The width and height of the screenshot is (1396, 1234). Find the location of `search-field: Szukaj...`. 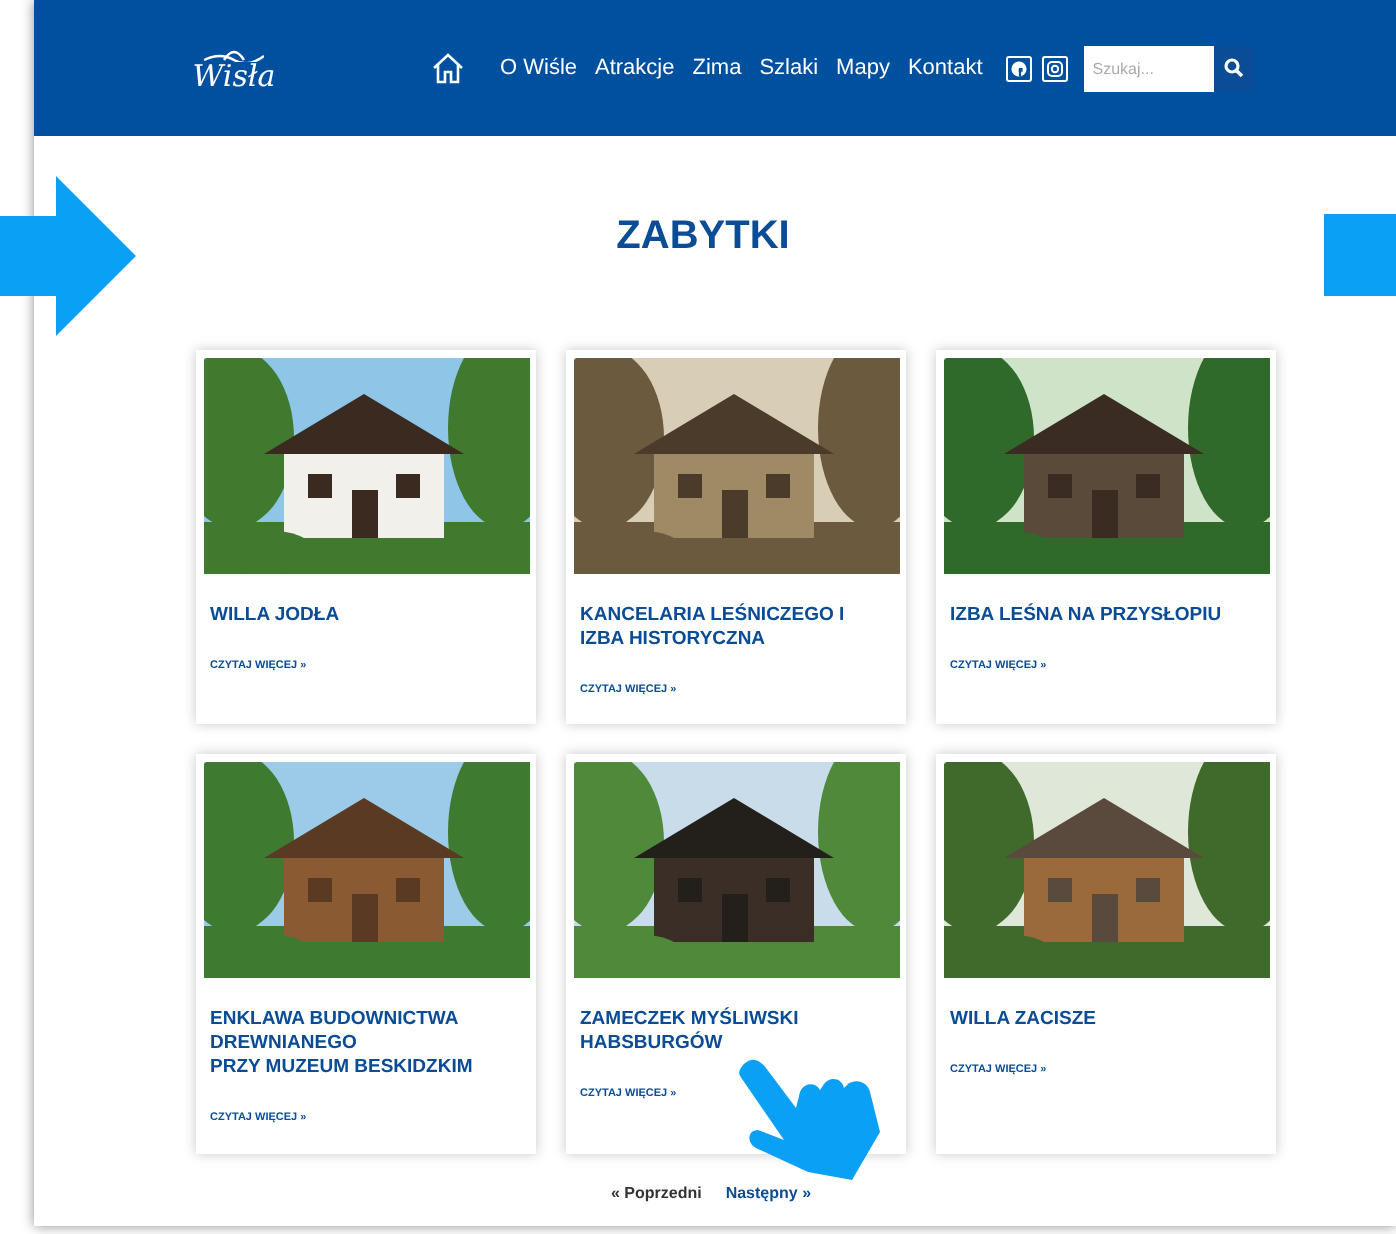

search-field: Szukaj... is located at coordinates (1149, 68).